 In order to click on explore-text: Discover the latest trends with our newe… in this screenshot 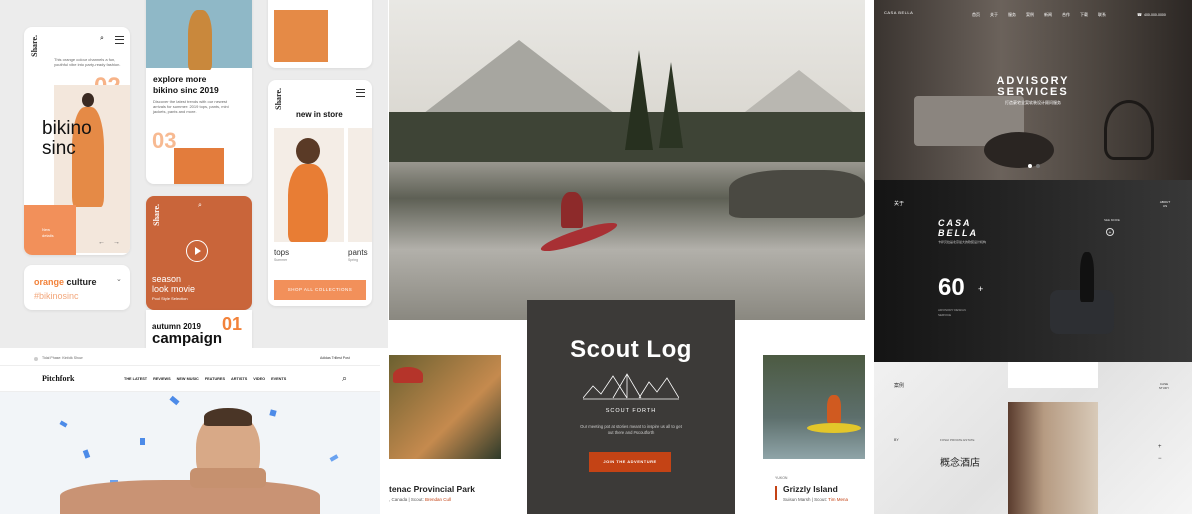, I will do `click(191, 106)`.